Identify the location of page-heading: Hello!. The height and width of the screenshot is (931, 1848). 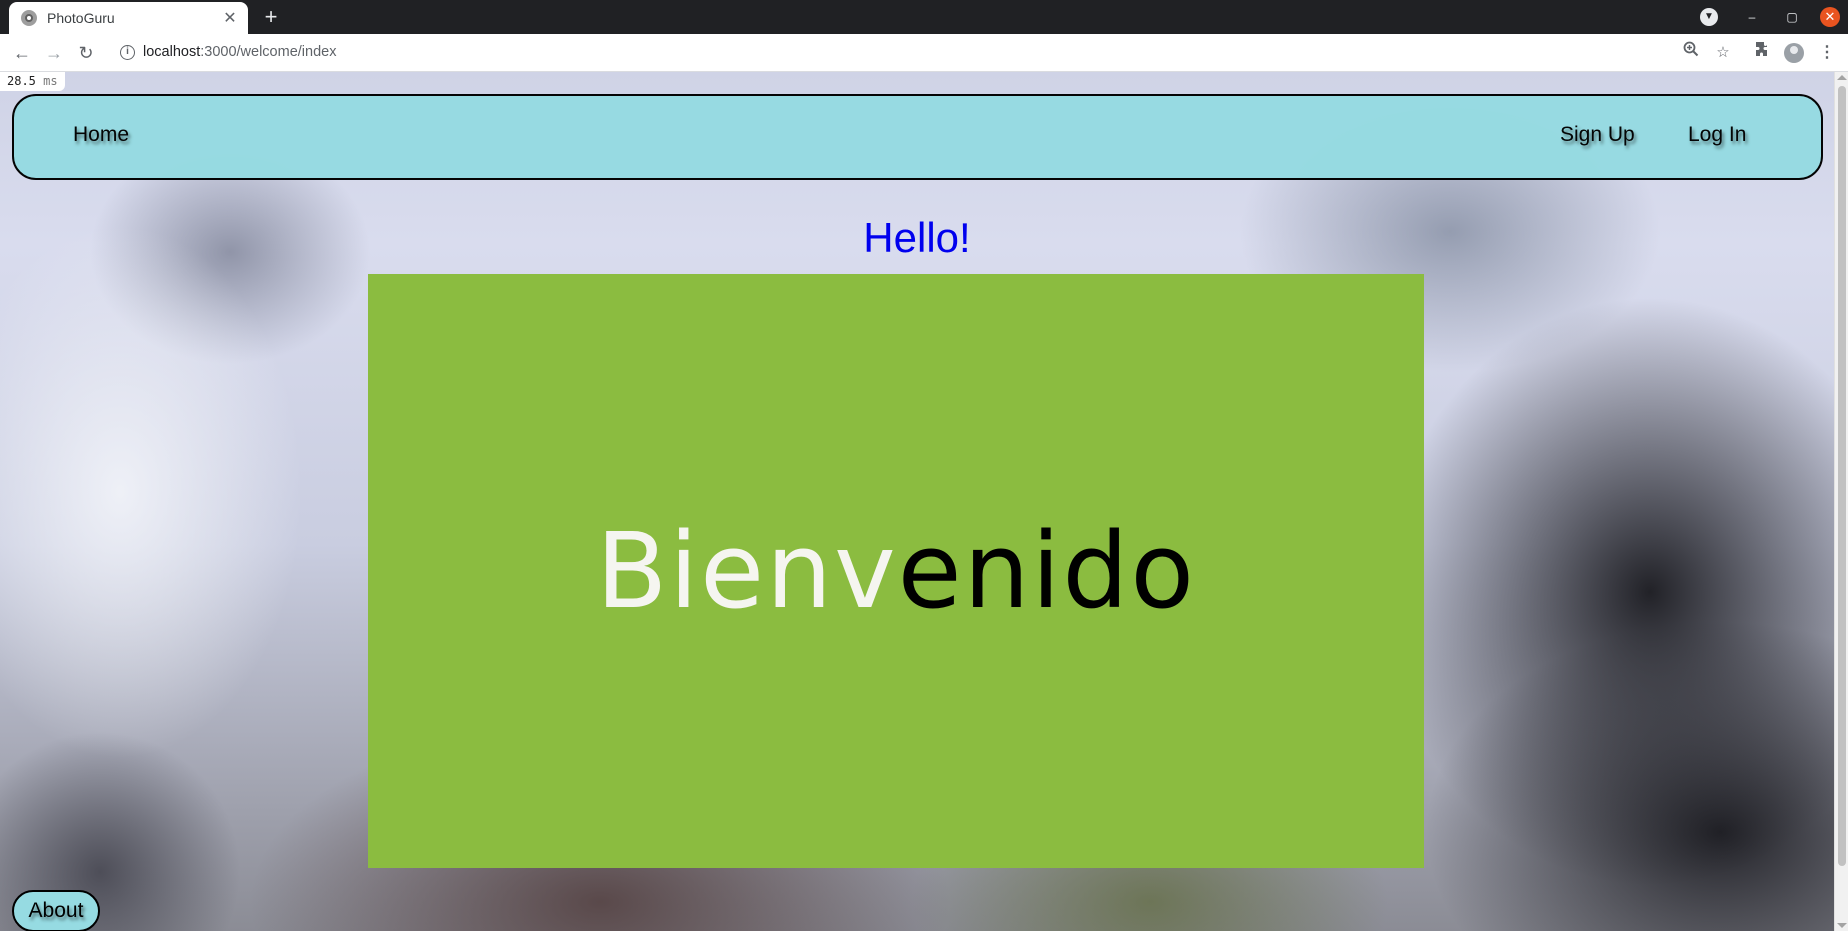
(917, 237).